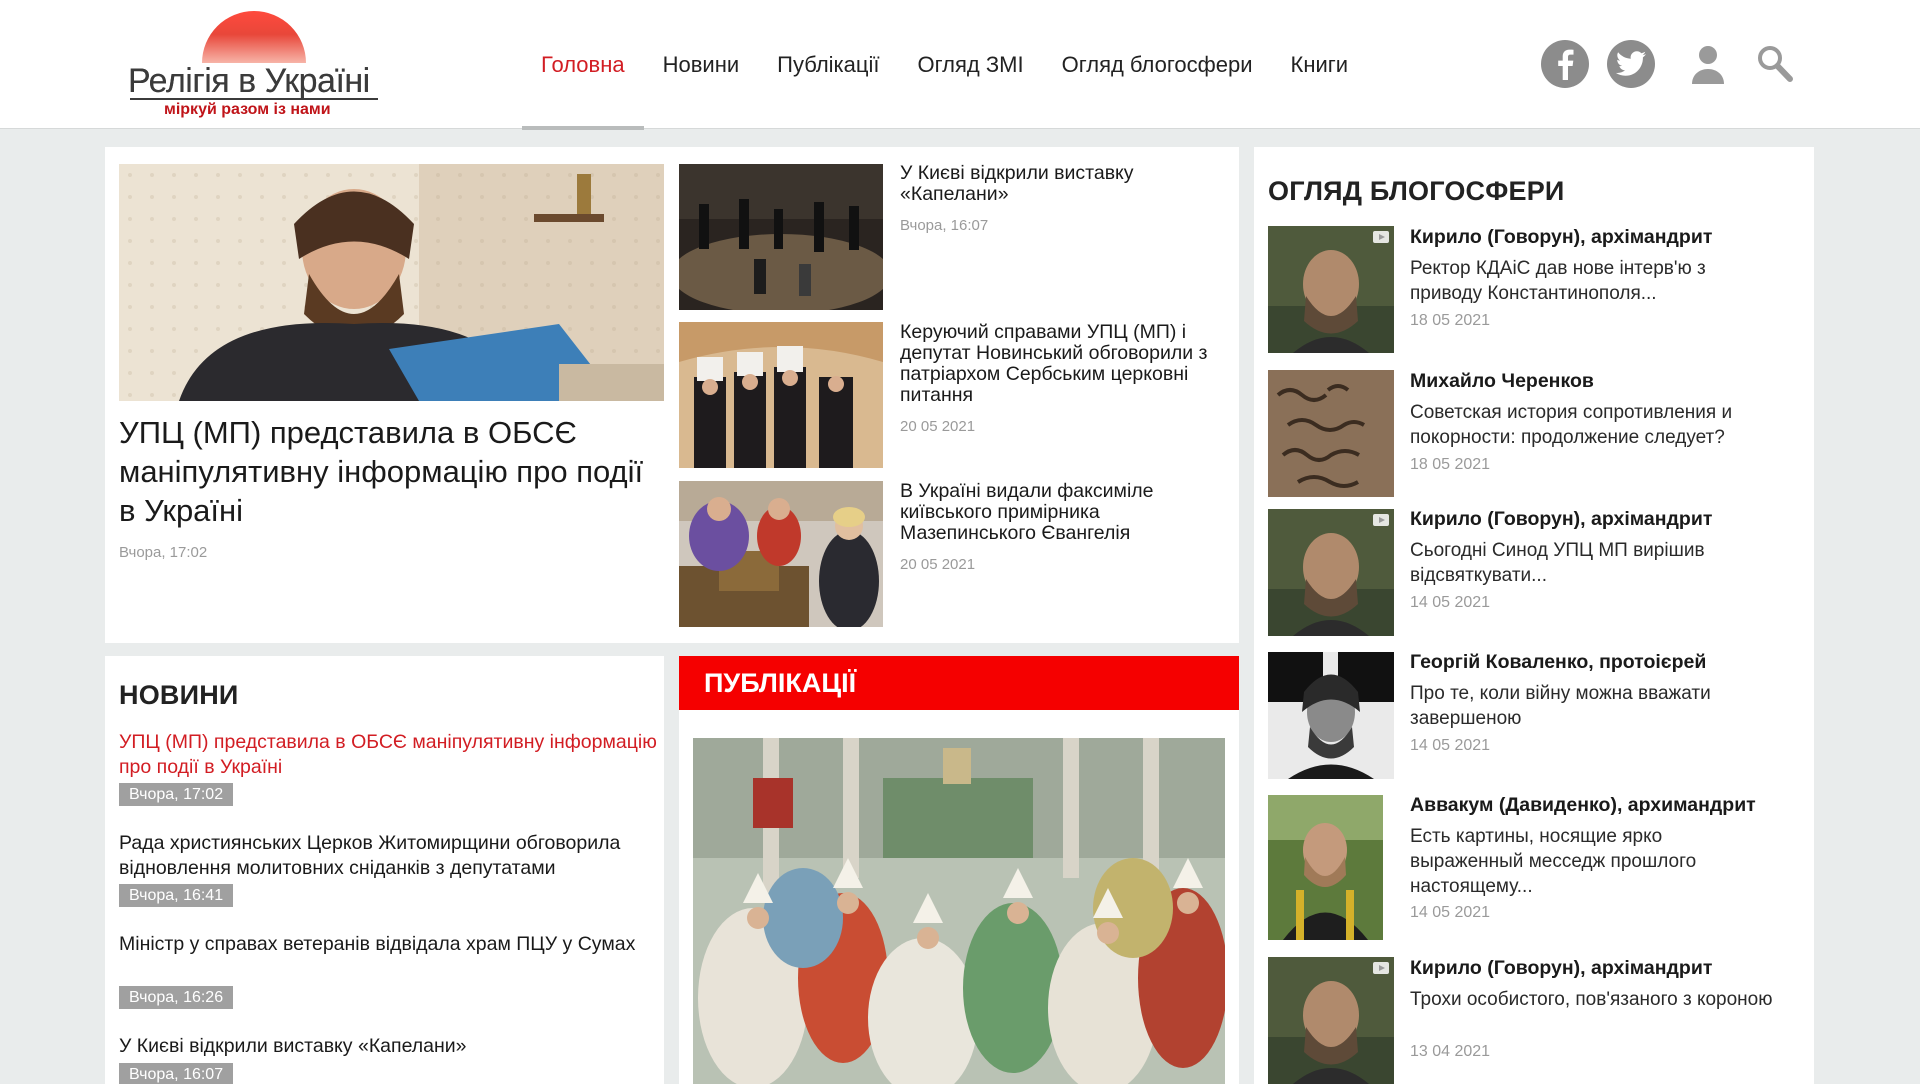 The image size is (1920, 1084). I want to click on side-story-2-date: 20 05 2021, so click(938, 426).